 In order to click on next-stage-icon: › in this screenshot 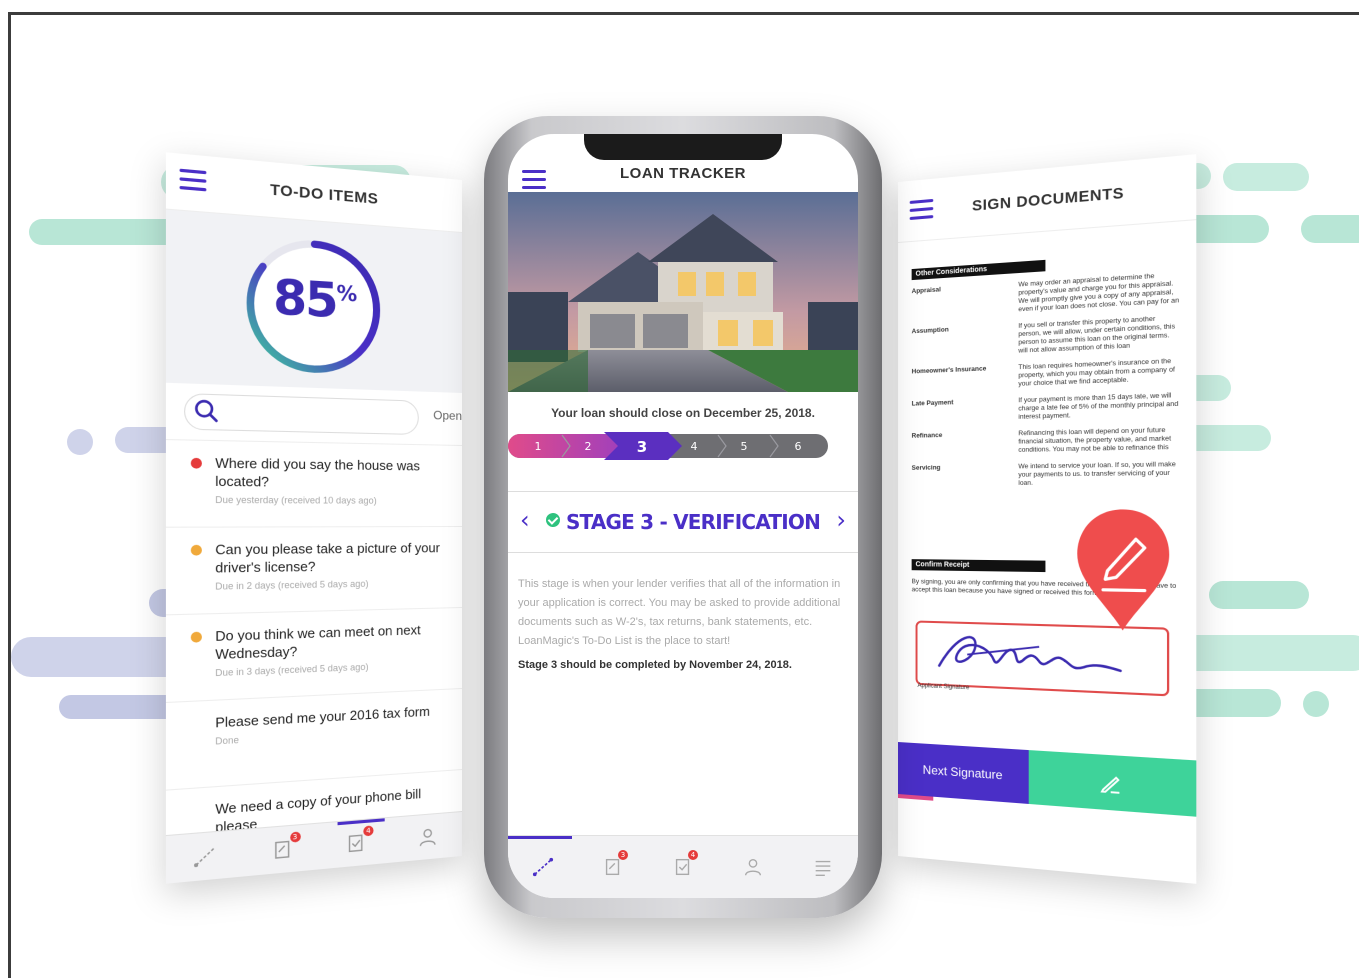, I will do `click(841, 520)`.